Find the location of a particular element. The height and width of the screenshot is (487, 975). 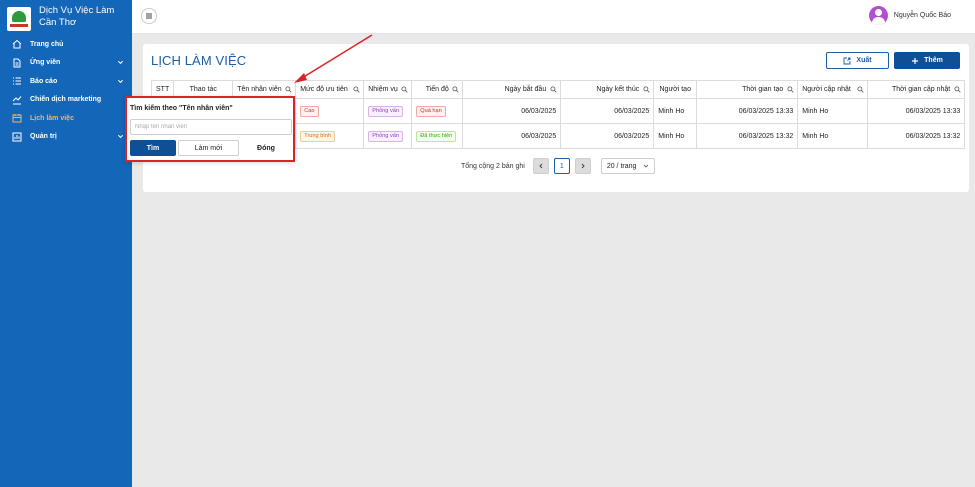

cell-created-at: 06/03/2025 13:32 is located at coordinates (747, 136).